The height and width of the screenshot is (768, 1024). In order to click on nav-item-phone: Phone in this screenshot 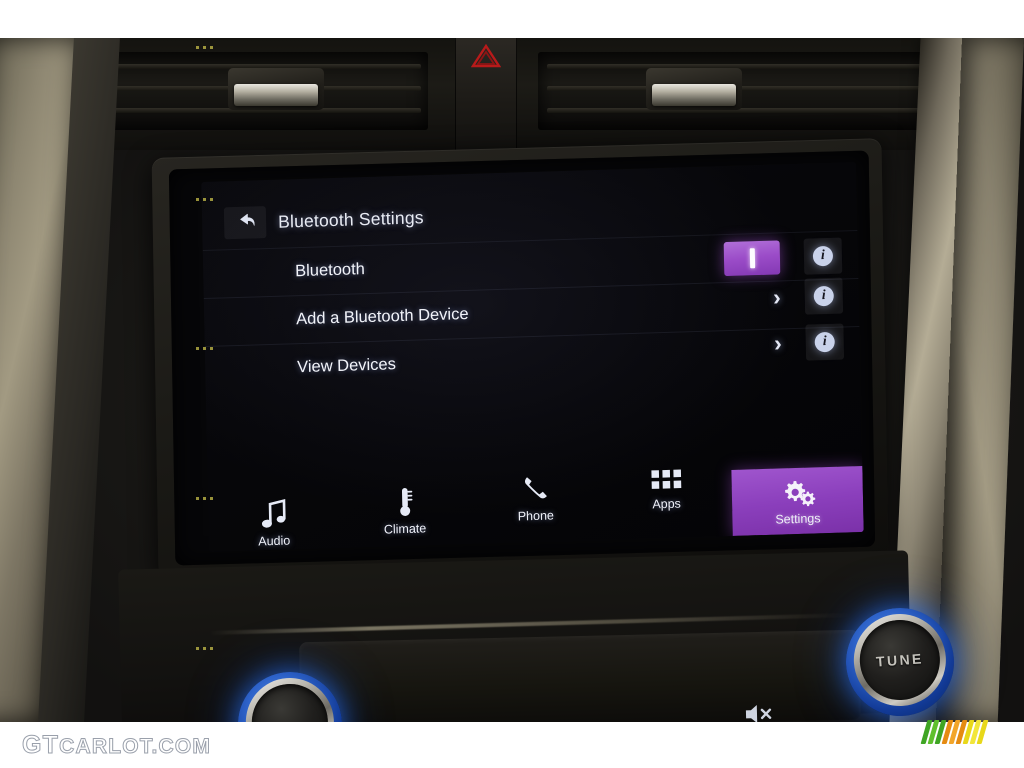, I will do `click(535, 500)`.